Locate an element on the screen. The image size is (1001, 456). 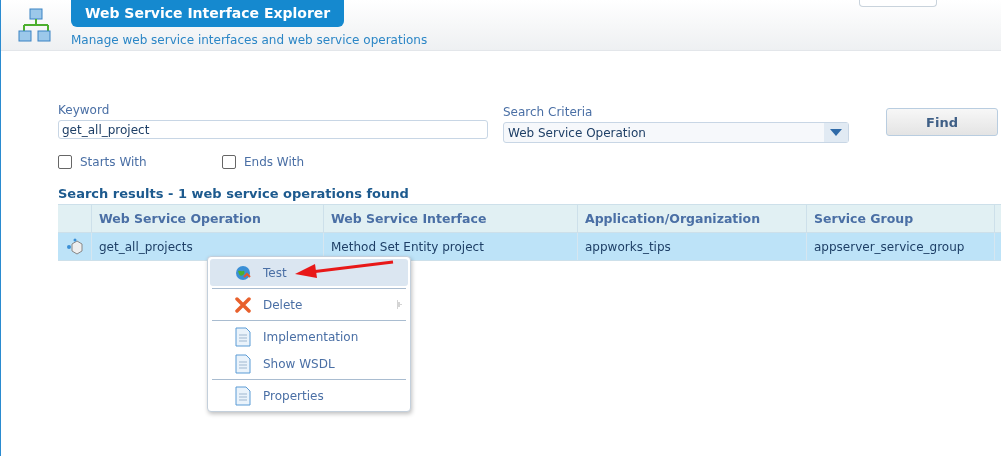
menu-item: Implementation is located at coordinates (309, 336).